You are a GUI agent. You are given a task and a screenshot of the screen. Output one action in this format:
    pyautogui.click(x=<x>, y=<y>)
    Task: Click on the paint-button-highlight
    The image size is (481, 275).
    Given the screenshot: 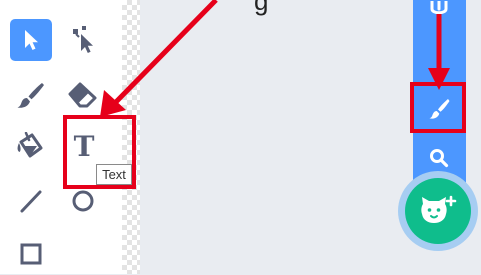 What is the action you would take?
    pyautogui.click(x=438, y=107)
    